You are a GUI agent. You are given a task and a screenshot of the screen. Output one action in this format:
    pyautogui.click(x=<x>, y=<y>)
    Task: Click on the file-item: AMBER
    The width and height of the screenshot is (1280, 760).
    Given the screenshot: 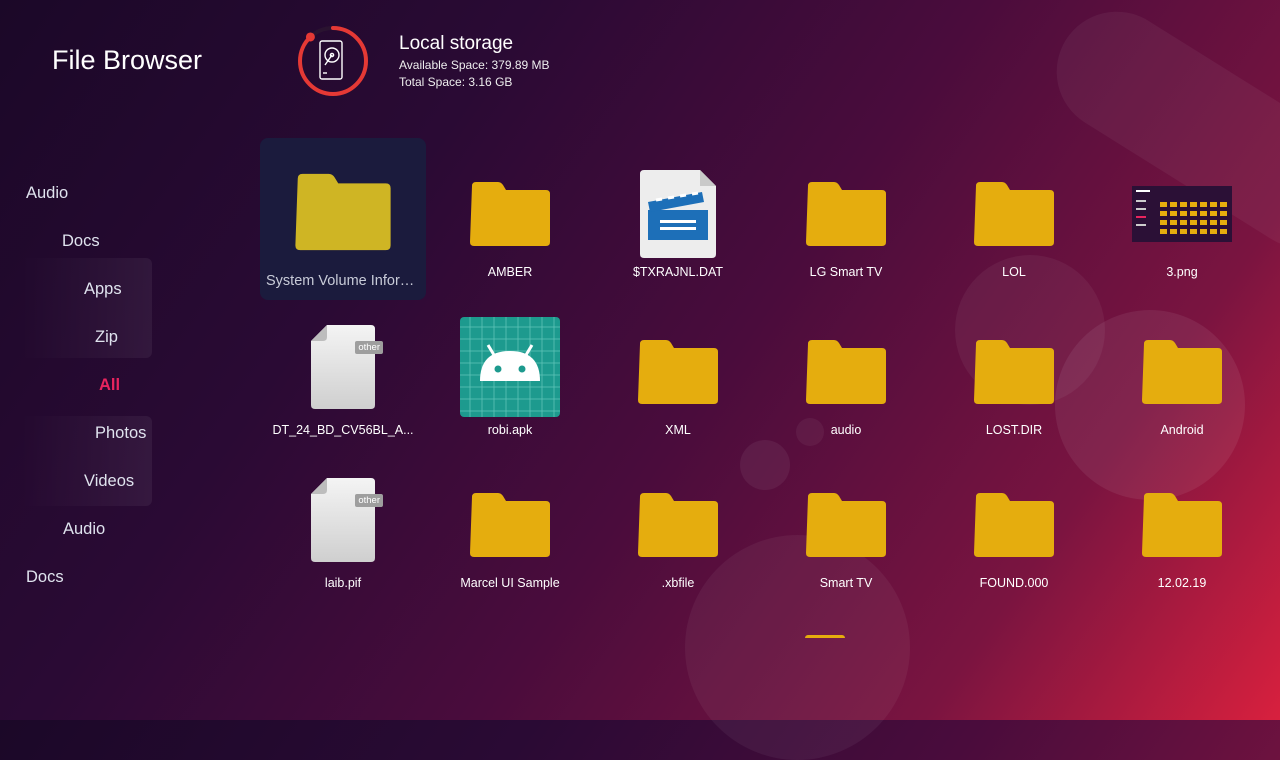 What is the action you would take?
    pyautogui.click(x=510, y=219)
    